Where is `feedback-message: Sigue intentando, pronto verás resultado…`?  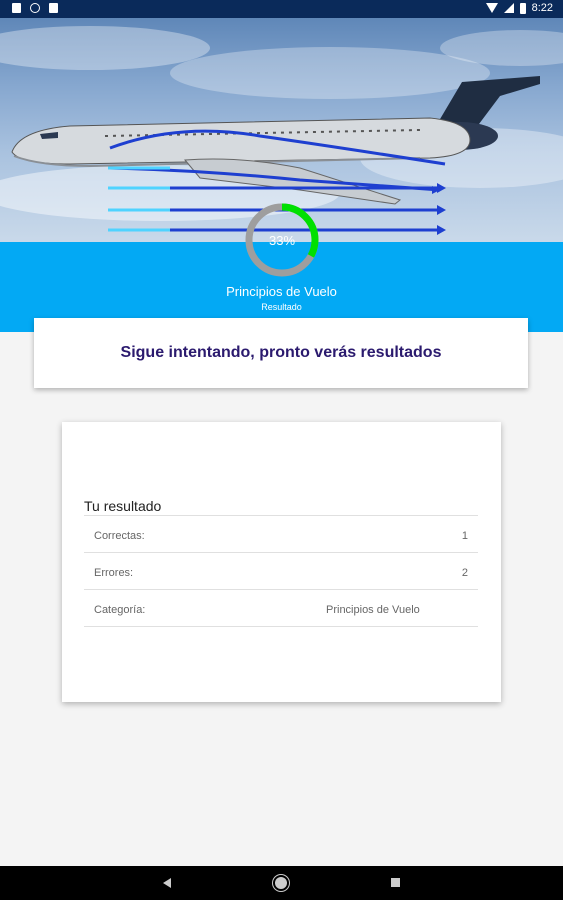 feedback-message: Sigue intentando, pronto verás resultado… is located at coordinates (281, 352).